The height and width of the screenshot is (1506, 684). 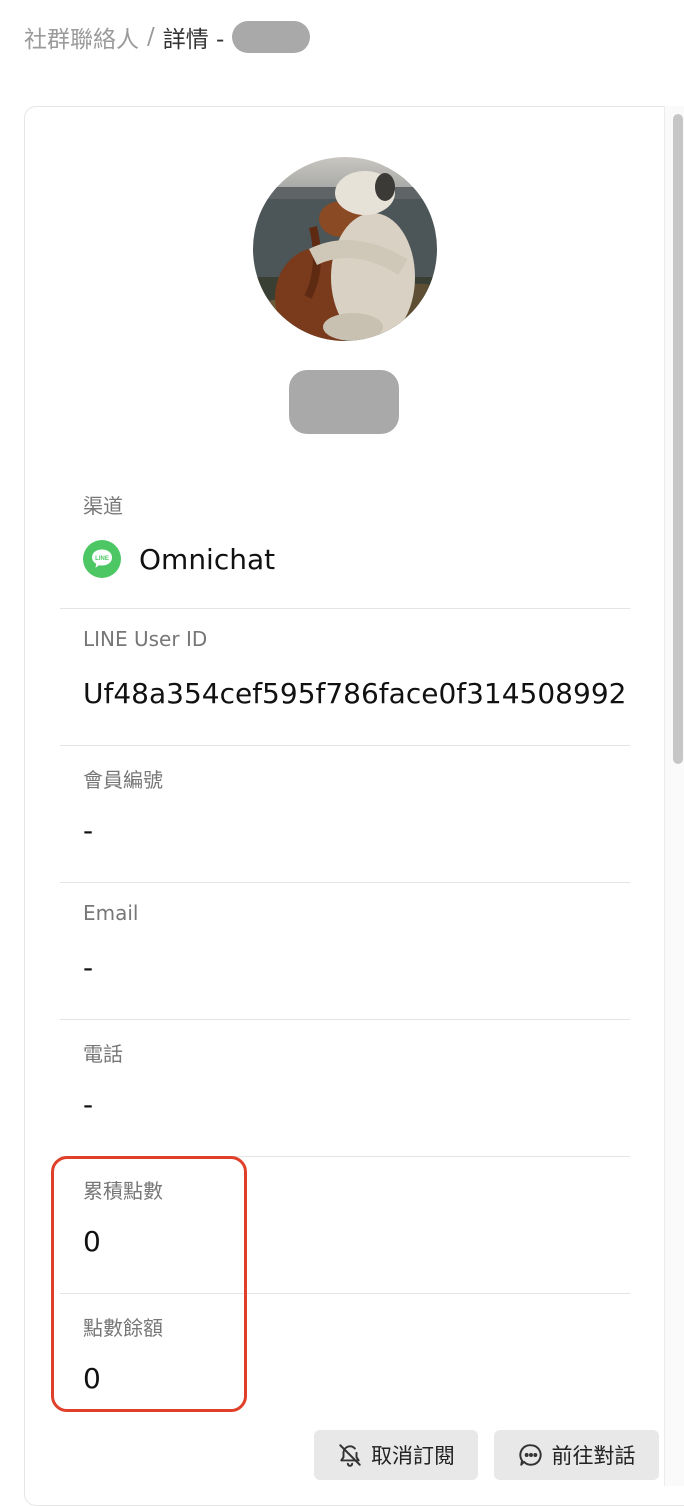 I want to click on field-phone: 電話 -, so click(x=345, y=1088).